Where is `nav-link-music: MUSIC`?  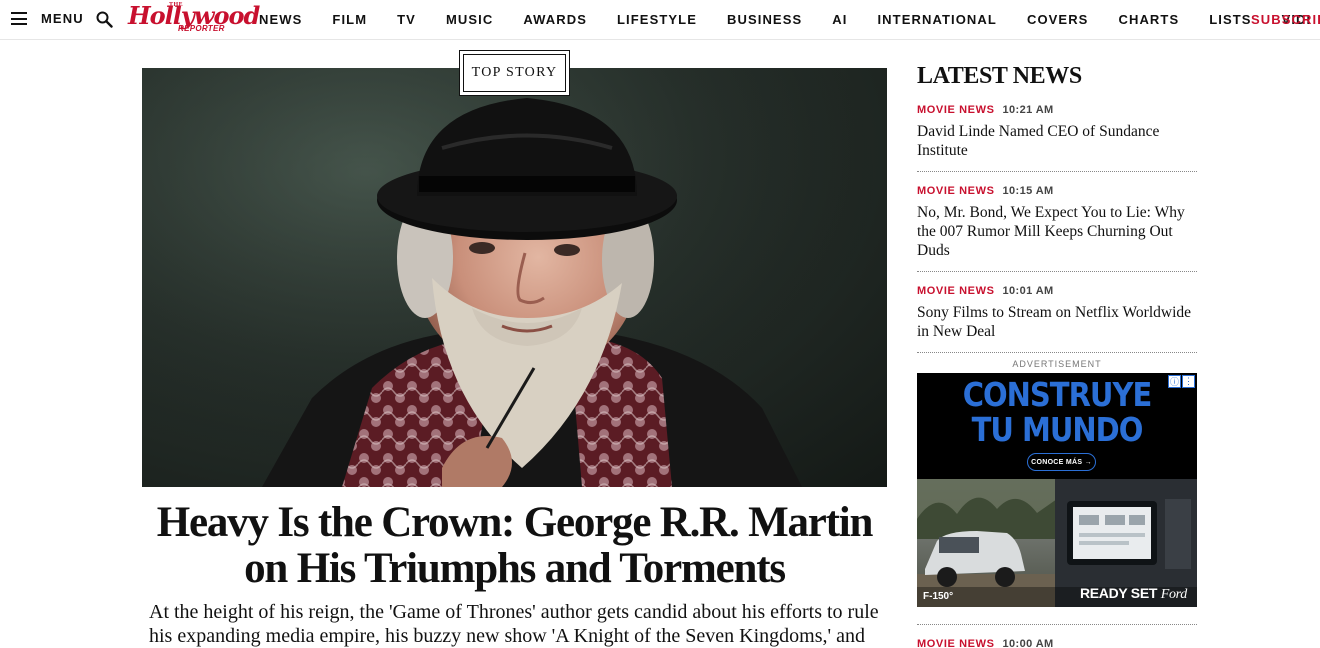 nav-link-music: MUSIC is located at coordinates (469, 19).